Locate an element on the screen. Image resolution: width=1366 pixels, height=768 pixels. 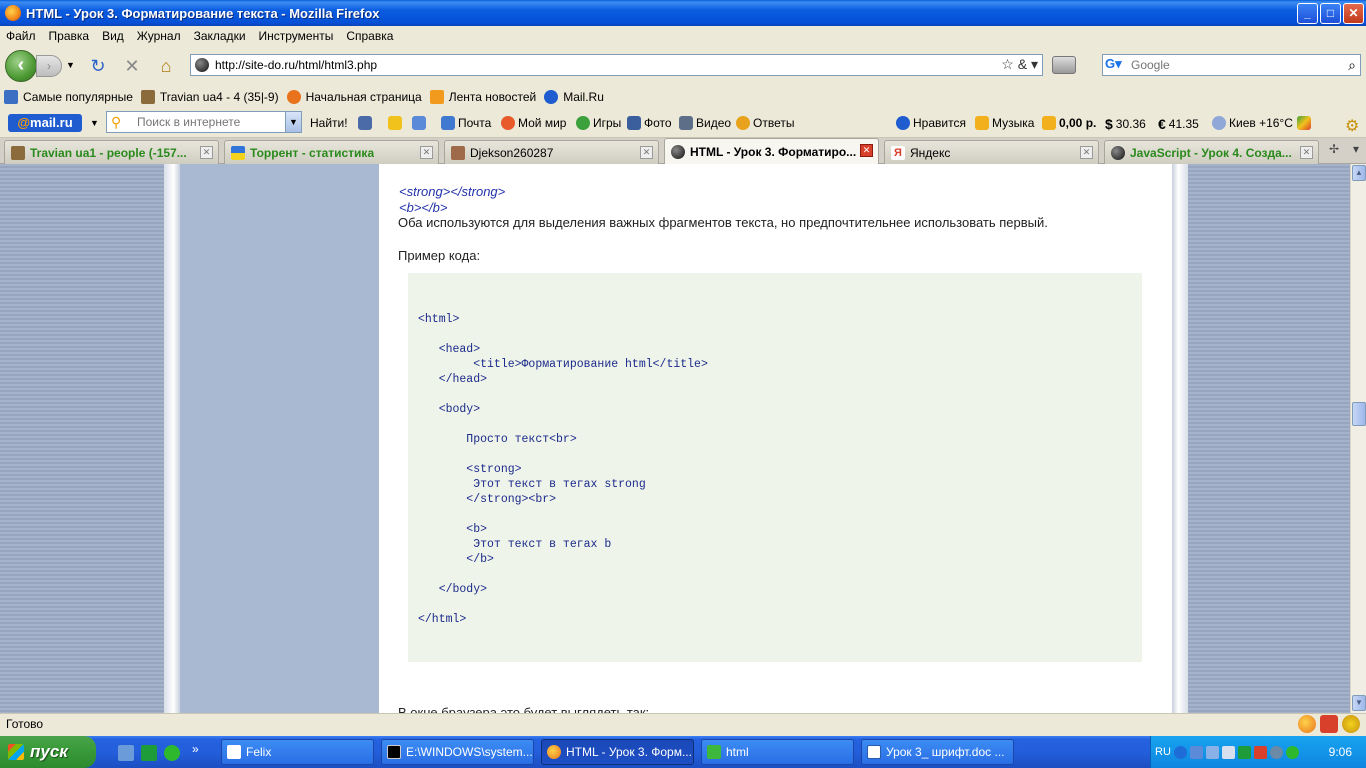
mailru-balance: 0,00 р. is located at coordinates (1069, 123).